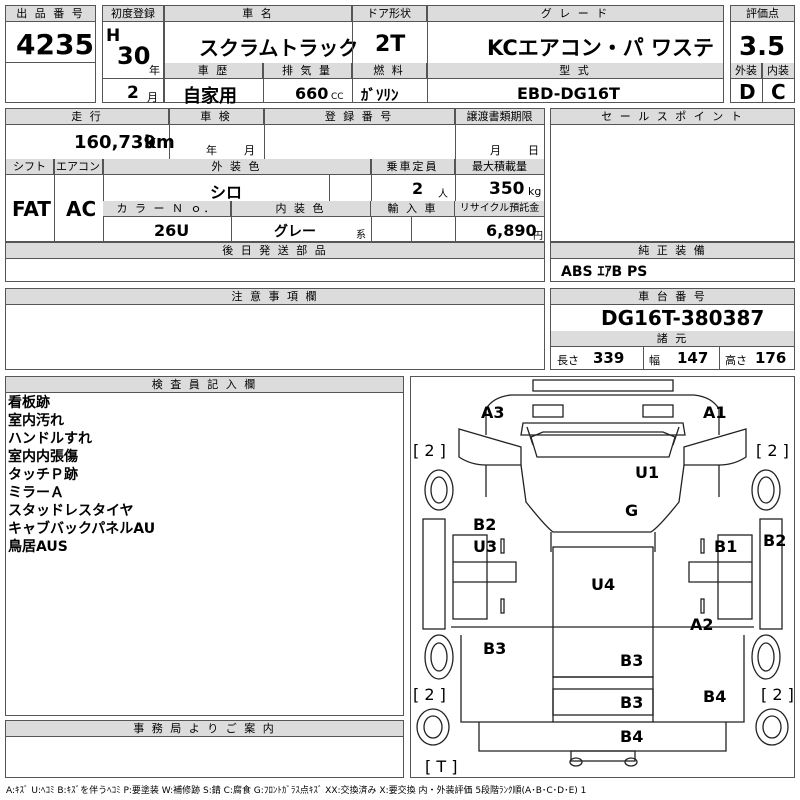  I want to click on width-label: 幅, so click(654, 360).